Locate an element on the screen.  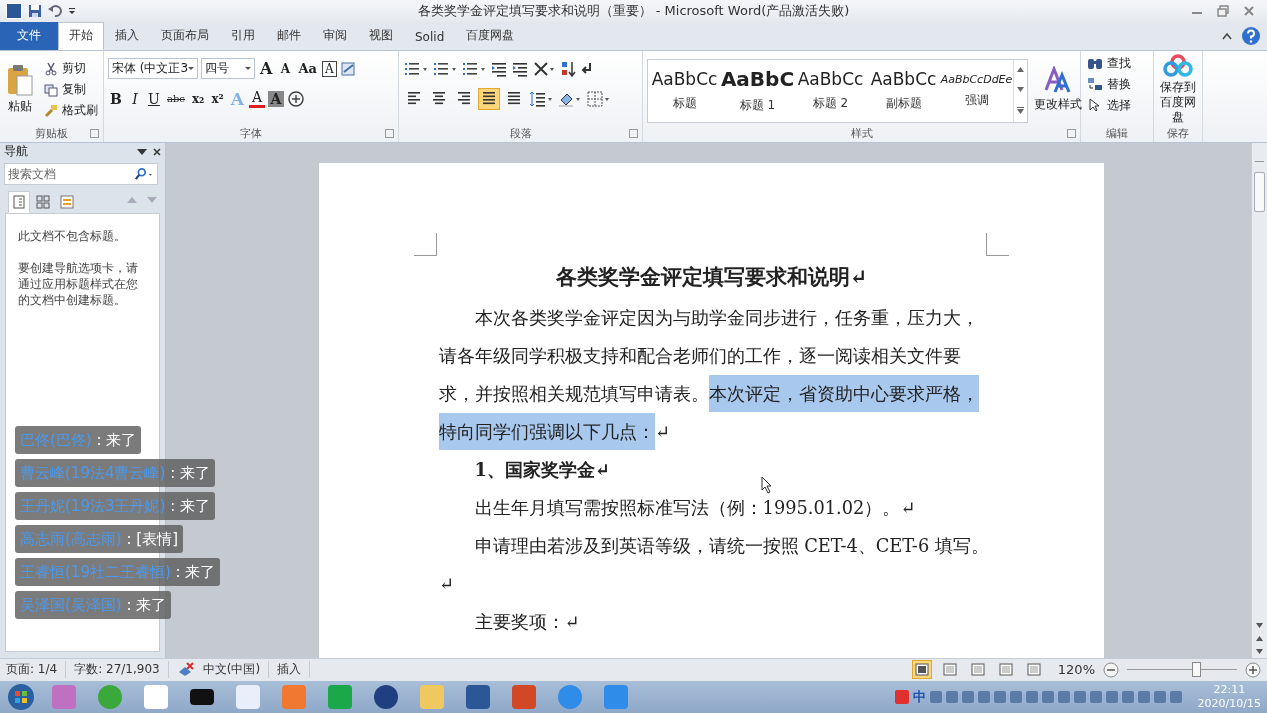
group-label: 编辑 is located at coordinates (1117, 134).